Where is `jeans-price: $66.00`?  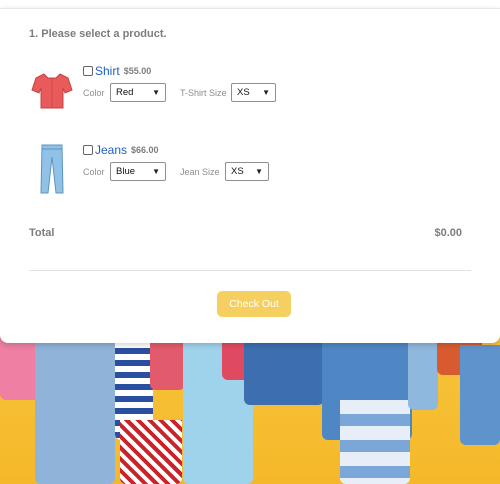
jeans-price: $66.00 is located at coordinates (145, 150).